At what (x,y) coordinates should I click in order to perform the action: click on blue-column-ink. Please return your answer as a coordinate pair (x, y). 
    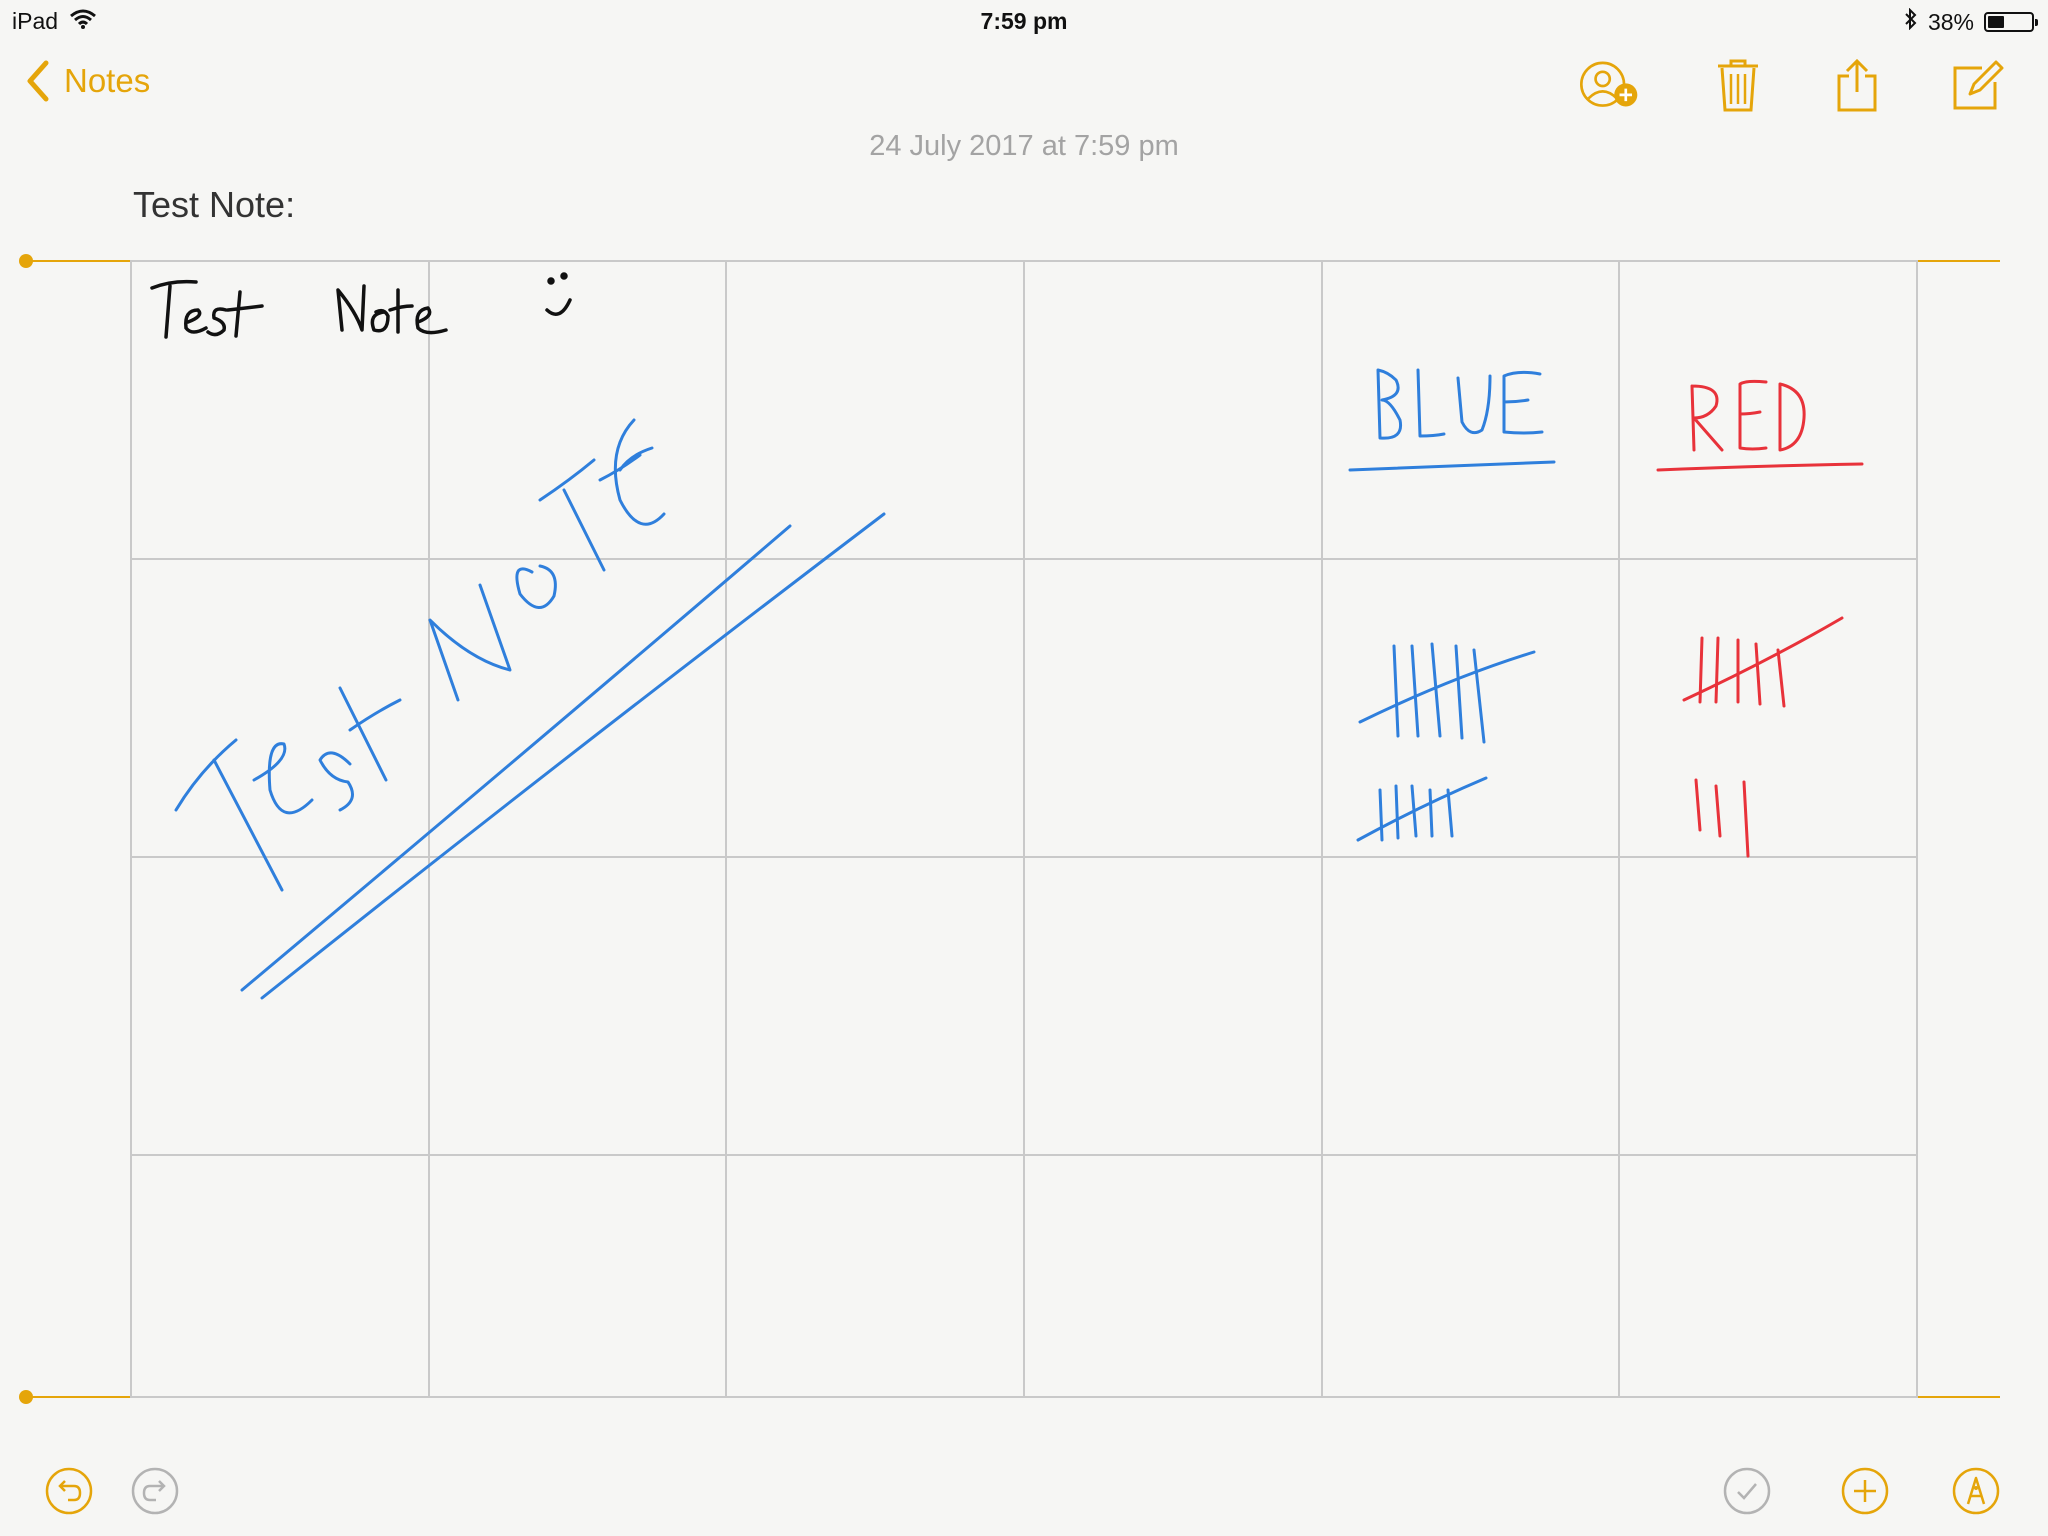
    Looking at the image, I should click on (1452, 605).